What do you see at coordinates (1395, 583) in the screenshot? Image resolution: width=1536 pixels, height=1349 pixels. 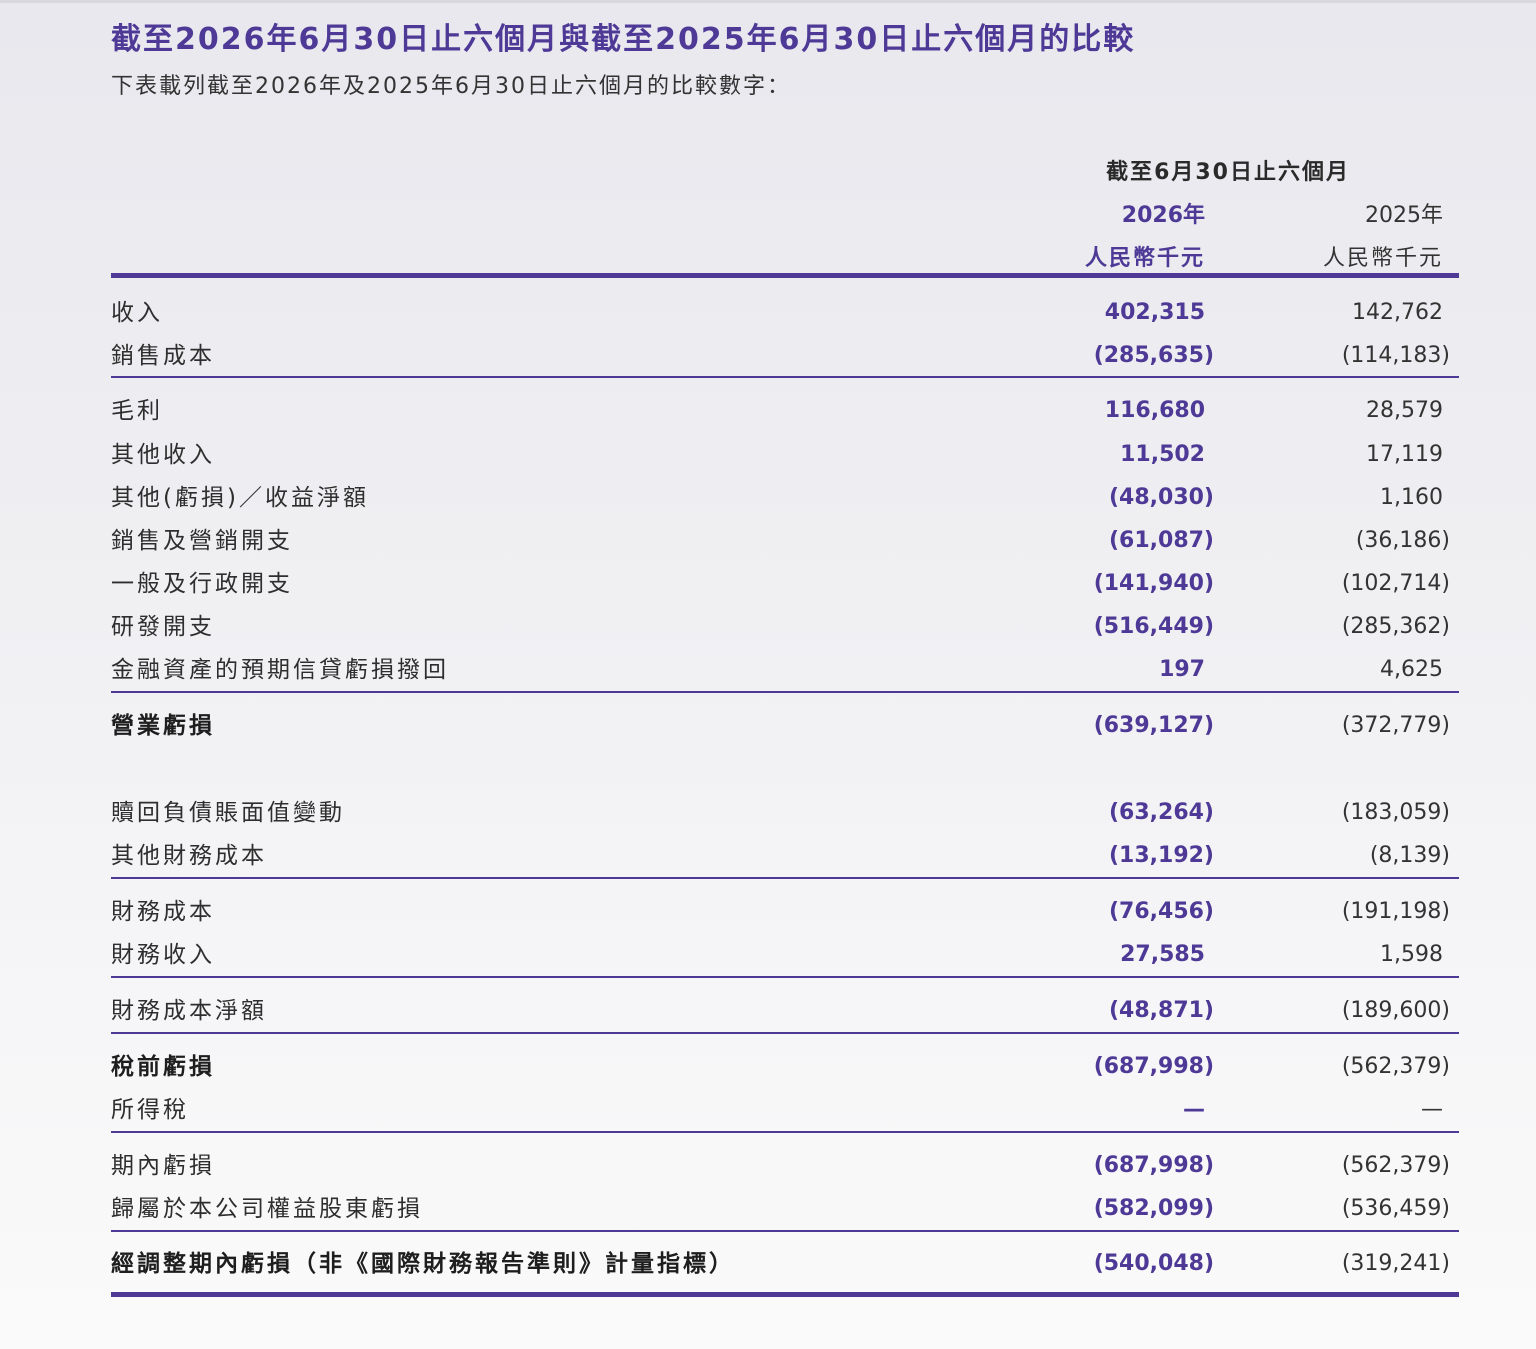 I see `value-prior: (102,714)` at bounding box center [1395, 583].